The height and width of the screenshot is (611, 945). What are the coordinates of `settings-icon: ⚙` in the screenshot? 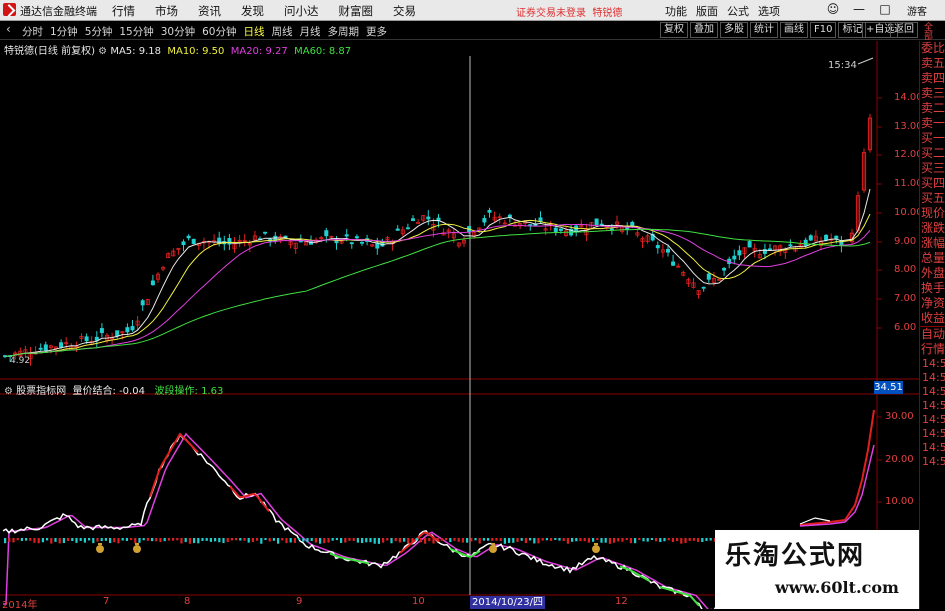 It's located at (102, 51).